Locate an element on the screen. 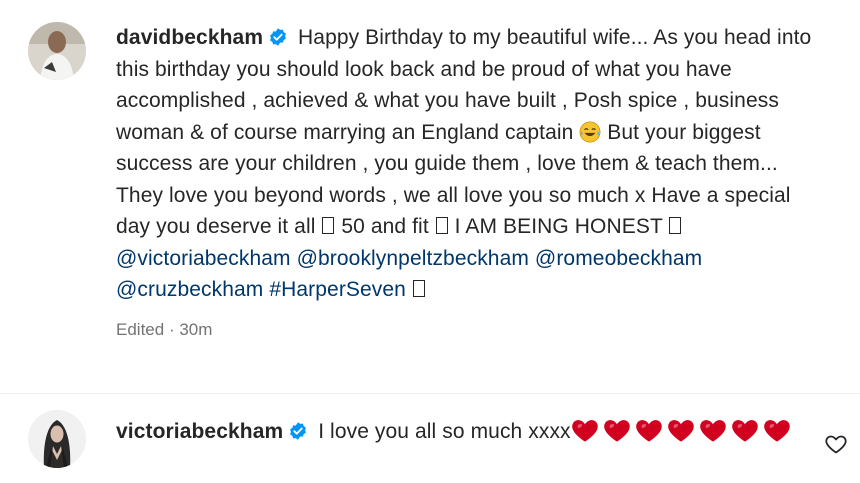 The height and width of the screenshot is (483, 860). comment-message: I love you all so much xxxx is located at coordinates (444, 431).